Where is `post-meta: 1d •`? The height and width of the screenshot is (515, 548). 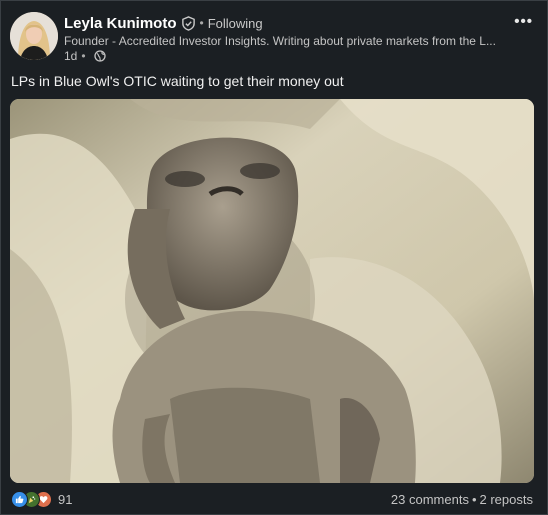 post-meta: 1d • is located at coordinates (85, 56).